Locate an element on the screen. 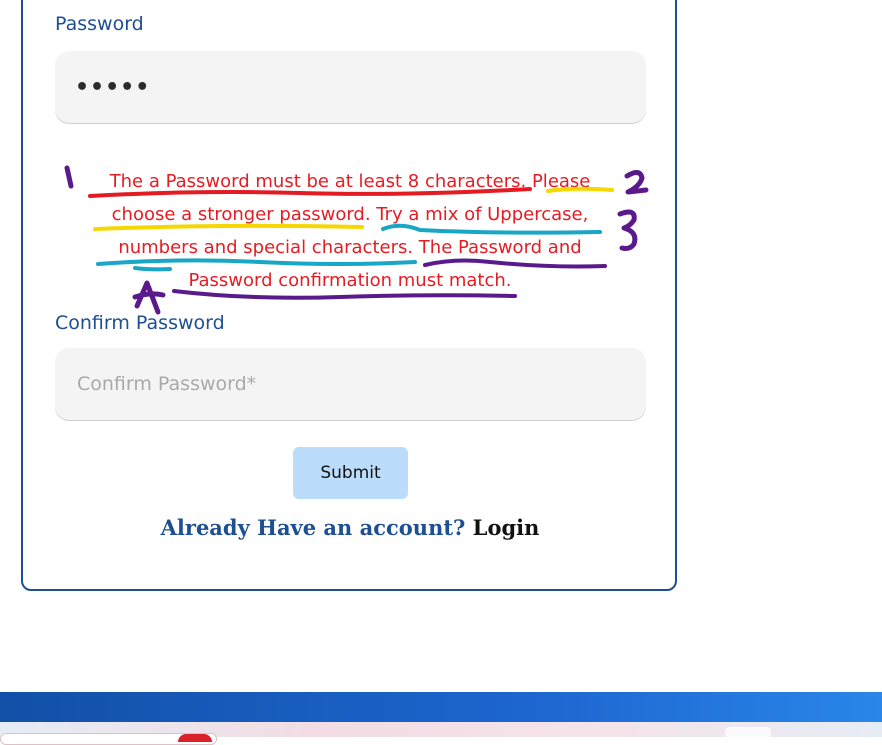 This screenshot has height=745, width=882. taskbar-button is located at coordinates (748, 733).